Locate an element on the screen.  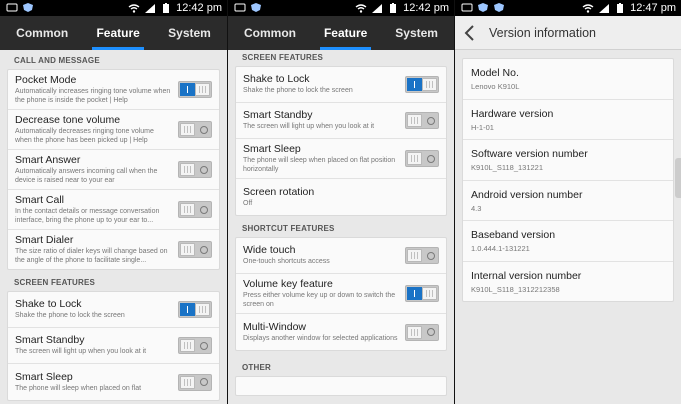
version-value: H-1-01 is located at coordinates (482, 127).